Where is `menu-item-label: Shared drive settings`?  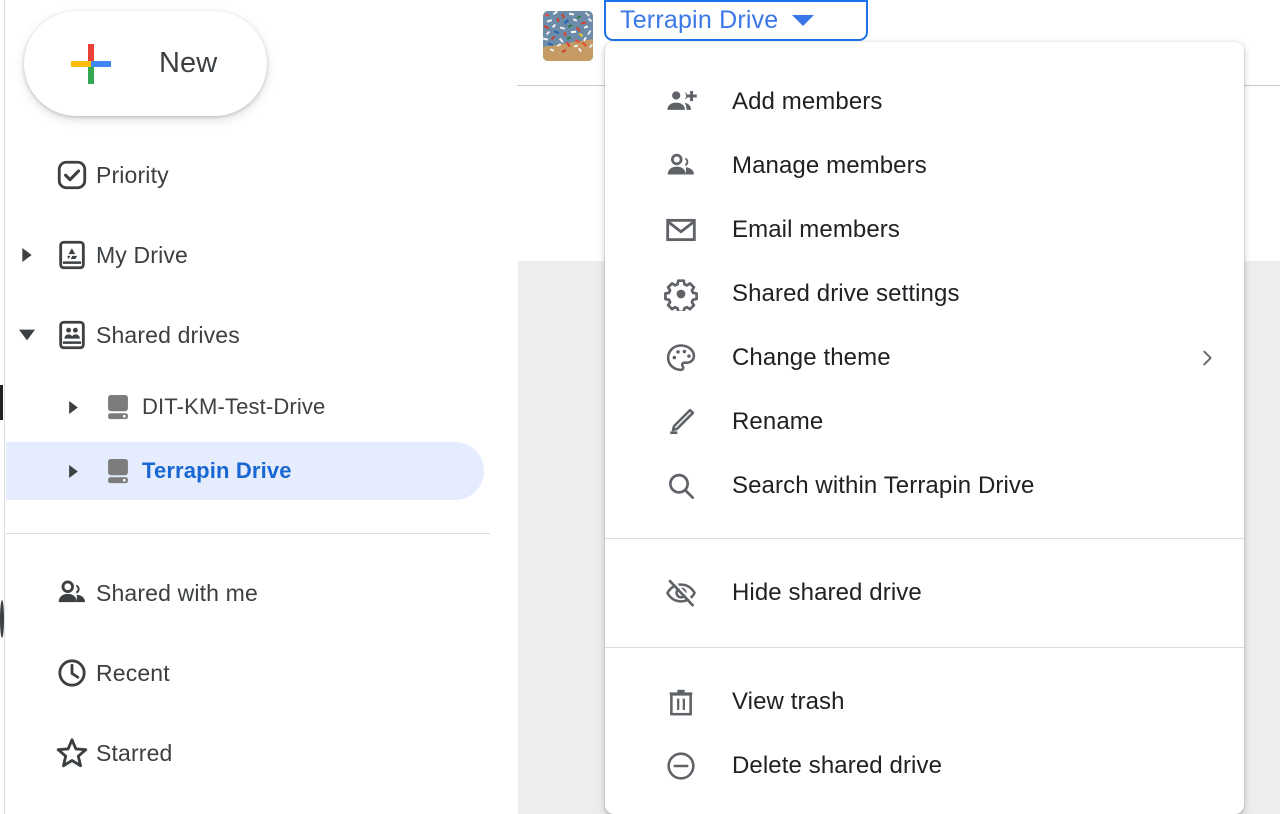
menu-item-label: Shared drive settings is located at coordinates (846, 293).